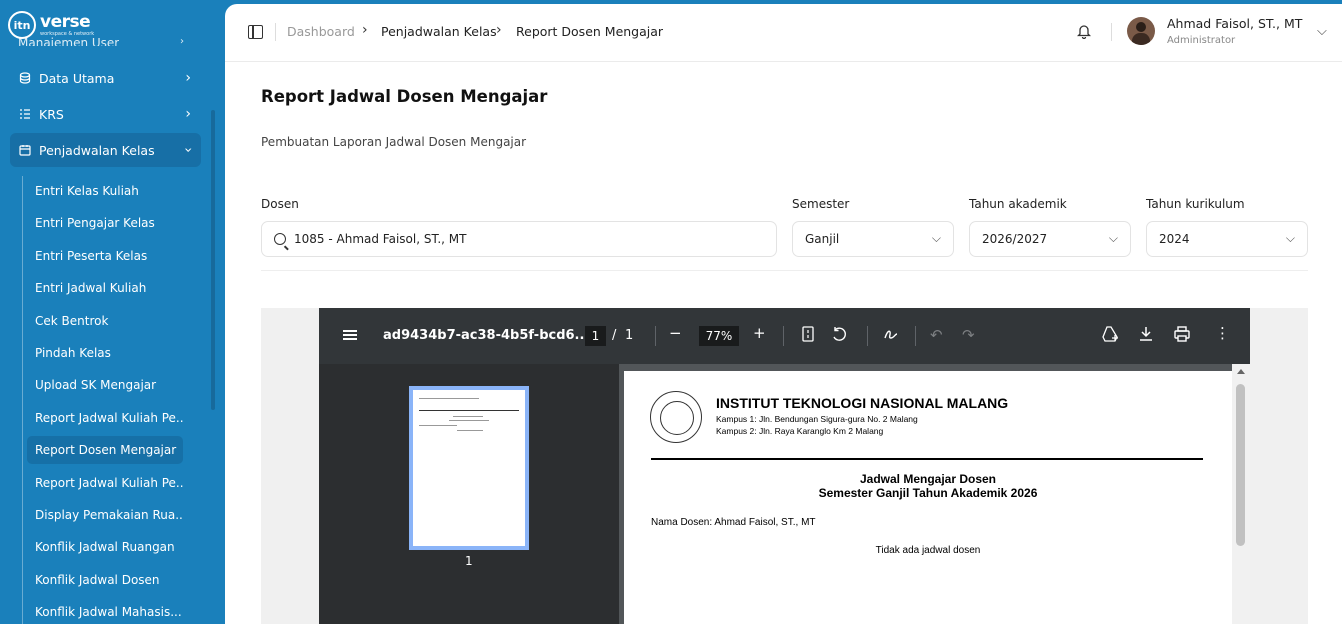  Describe the element at coordinates (380, 239) in the screenshot. I see `dosen-value: 1085 - Ahmad Faisol, ST., MT` at that location.